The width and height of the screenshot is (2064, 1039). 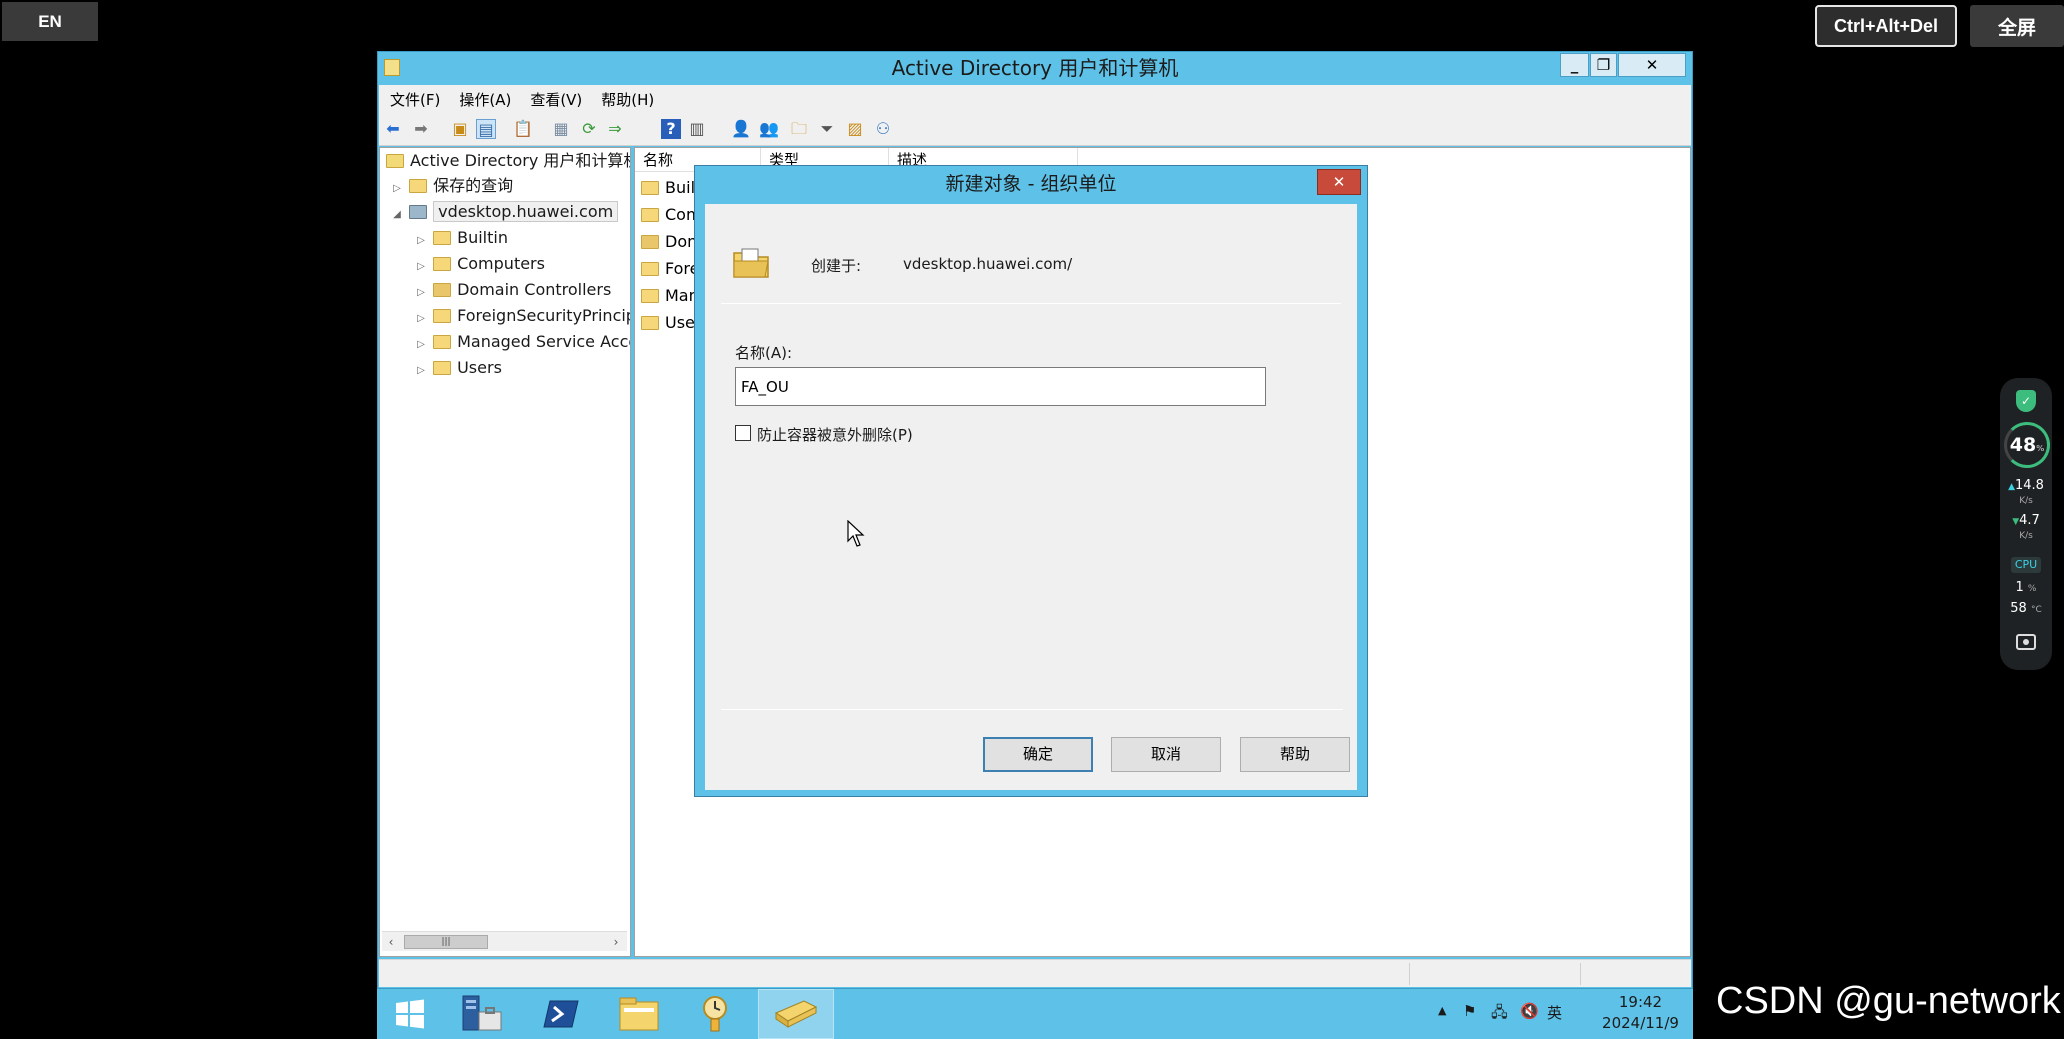 I want to click on tree-root-label: Active Directory 用户和计算机, so click(x=520, y=160).